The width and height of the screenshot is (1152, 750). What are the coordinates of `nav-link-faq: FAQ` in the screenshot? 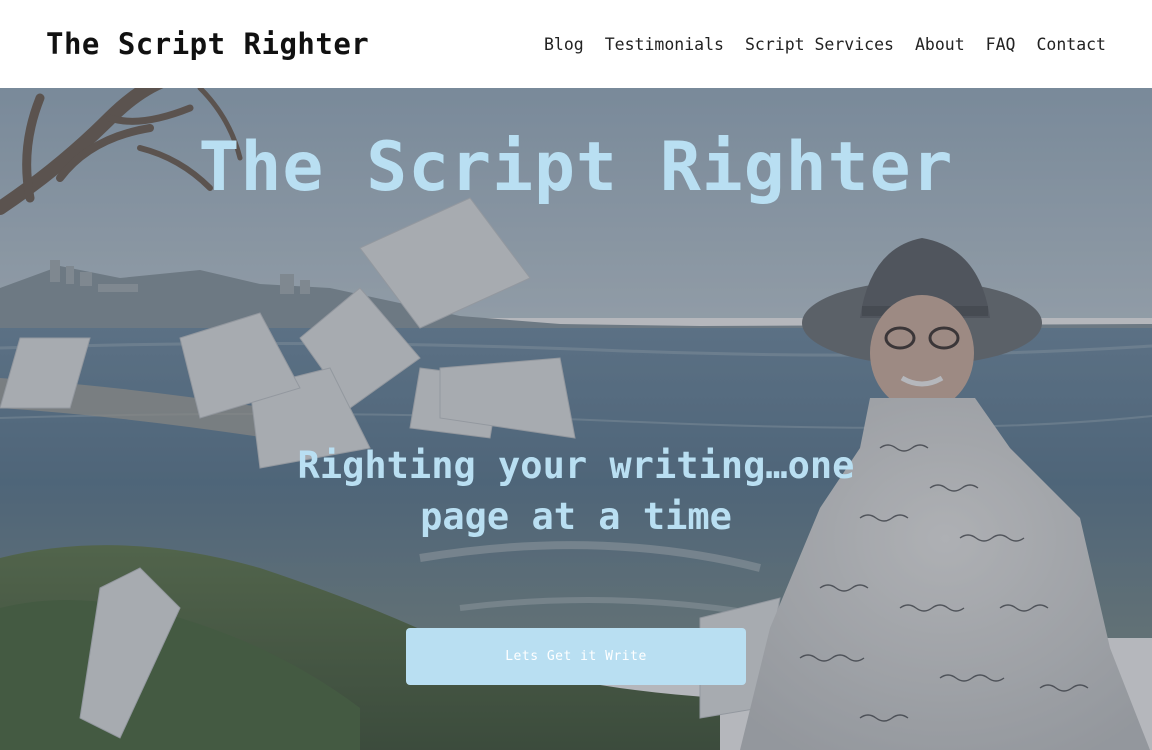 It's located at (1001, 44).